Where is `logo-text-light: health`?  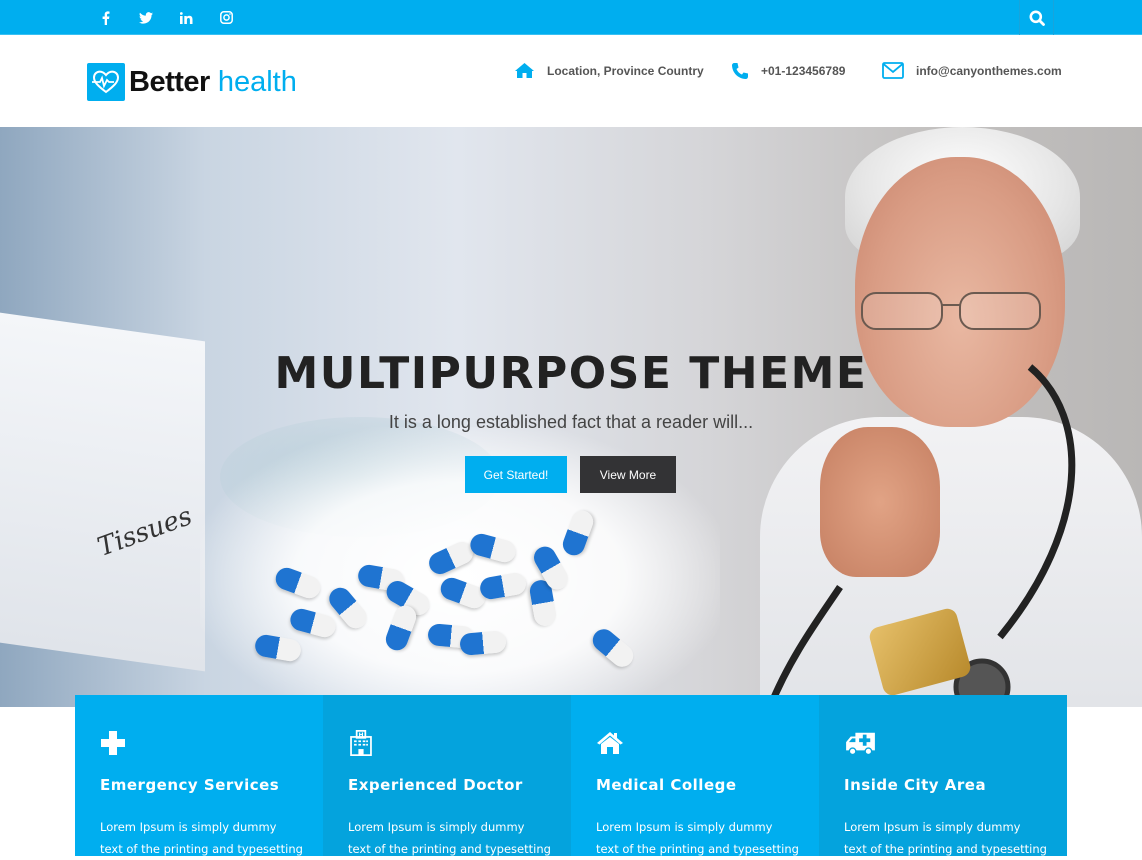 logo-text-light: health is located at coordinates (257, 81).